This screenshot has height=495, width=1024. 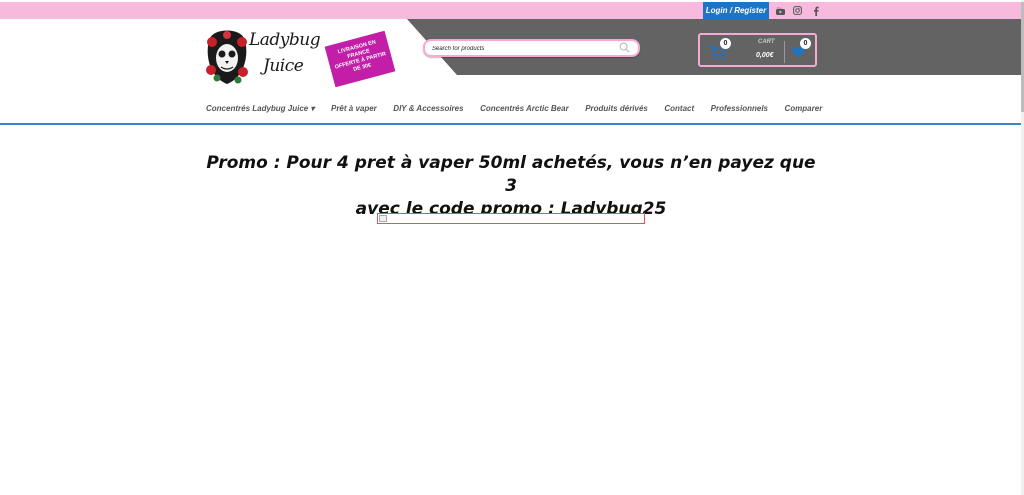 What do you see at coordinates (624, 47) in the screenshot?
I see `search-icon` at bounding box center [624, 47].